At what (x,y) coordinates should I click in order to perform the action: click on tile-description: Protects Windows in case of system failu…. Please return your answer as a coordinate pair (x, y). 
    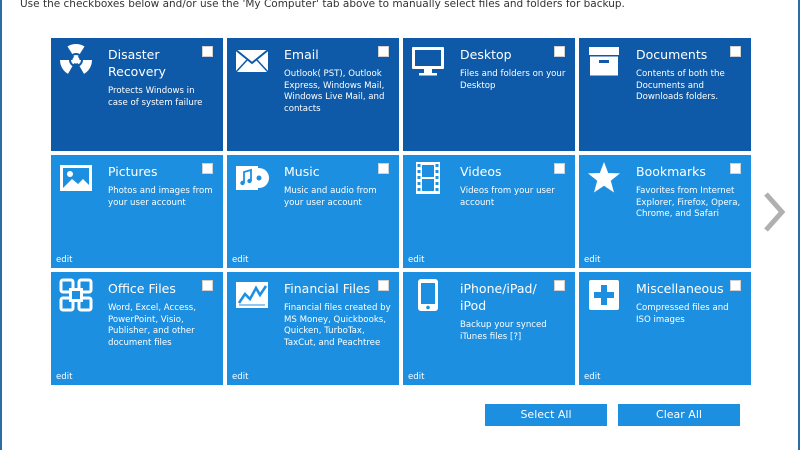
    Looking at the image, I should click on (155, 97).